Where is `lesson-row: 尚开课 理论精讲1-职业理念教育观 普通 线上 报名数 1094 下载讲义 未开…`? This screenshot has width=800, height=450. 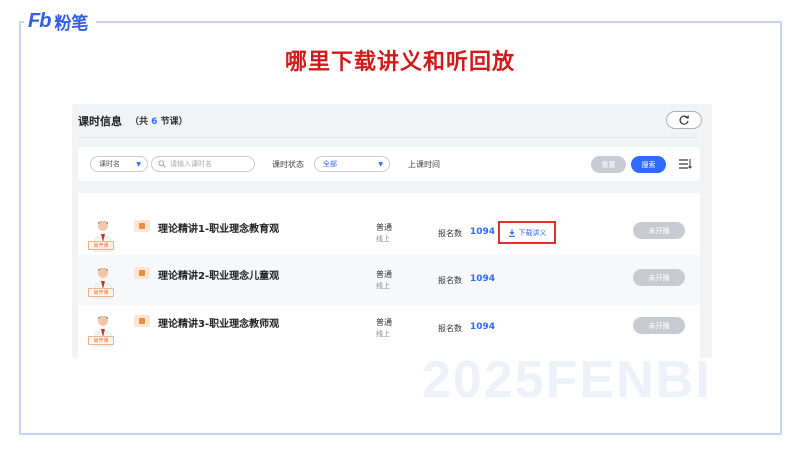
lesson-row: 尚开课 理论精讲1-职业理念教育观 普通 线上 报名数 1094 下载讲义 未开… is located at coordinates (389, 233).